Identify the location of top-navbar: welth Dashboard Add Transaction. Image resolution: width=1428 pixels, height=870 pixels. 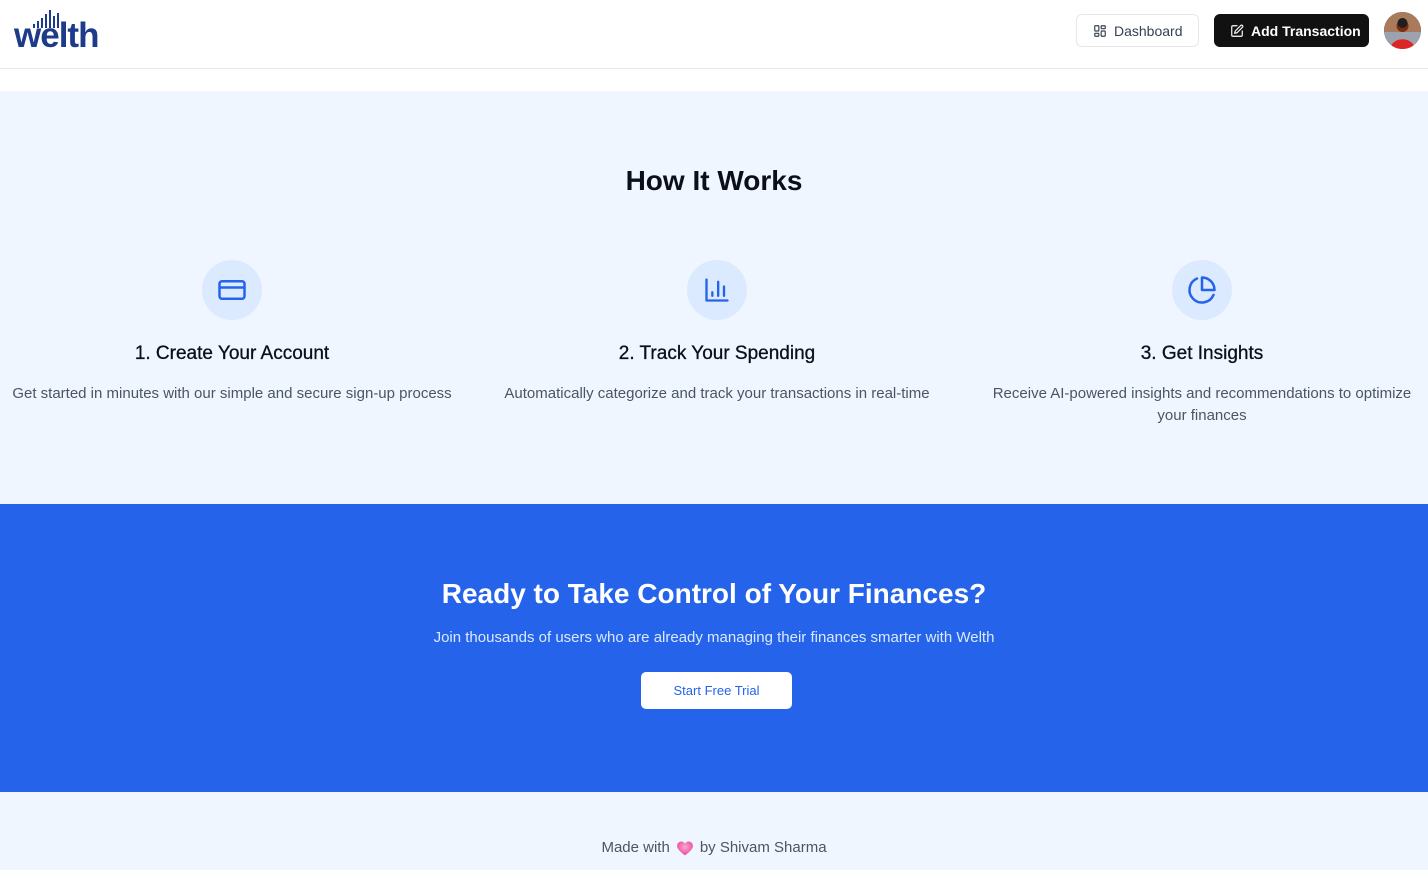
(714, 34).